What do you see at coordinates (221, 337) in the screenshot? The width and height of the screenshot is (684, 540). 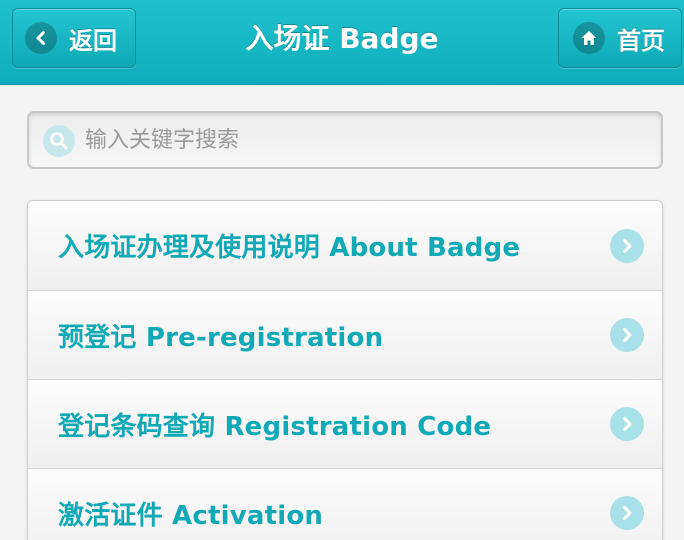 I see `menu-item-label: 预登记 Pre-registration` at bounding box center [221, 337].